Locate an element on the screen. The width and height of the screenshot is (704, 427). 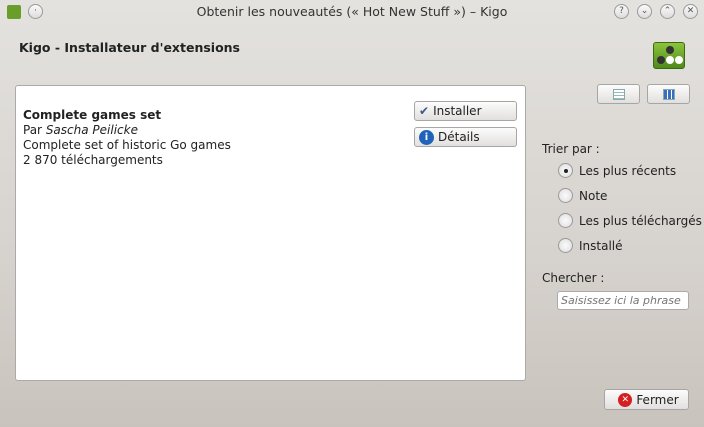
install-label: Installer is located at coordinates (457, 111).